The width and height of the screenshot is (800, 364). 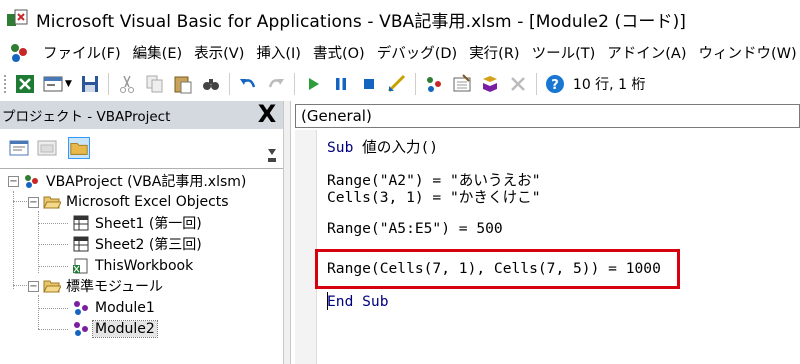 I want to click on object-combo-box: (General), so click(x=547, y=116).